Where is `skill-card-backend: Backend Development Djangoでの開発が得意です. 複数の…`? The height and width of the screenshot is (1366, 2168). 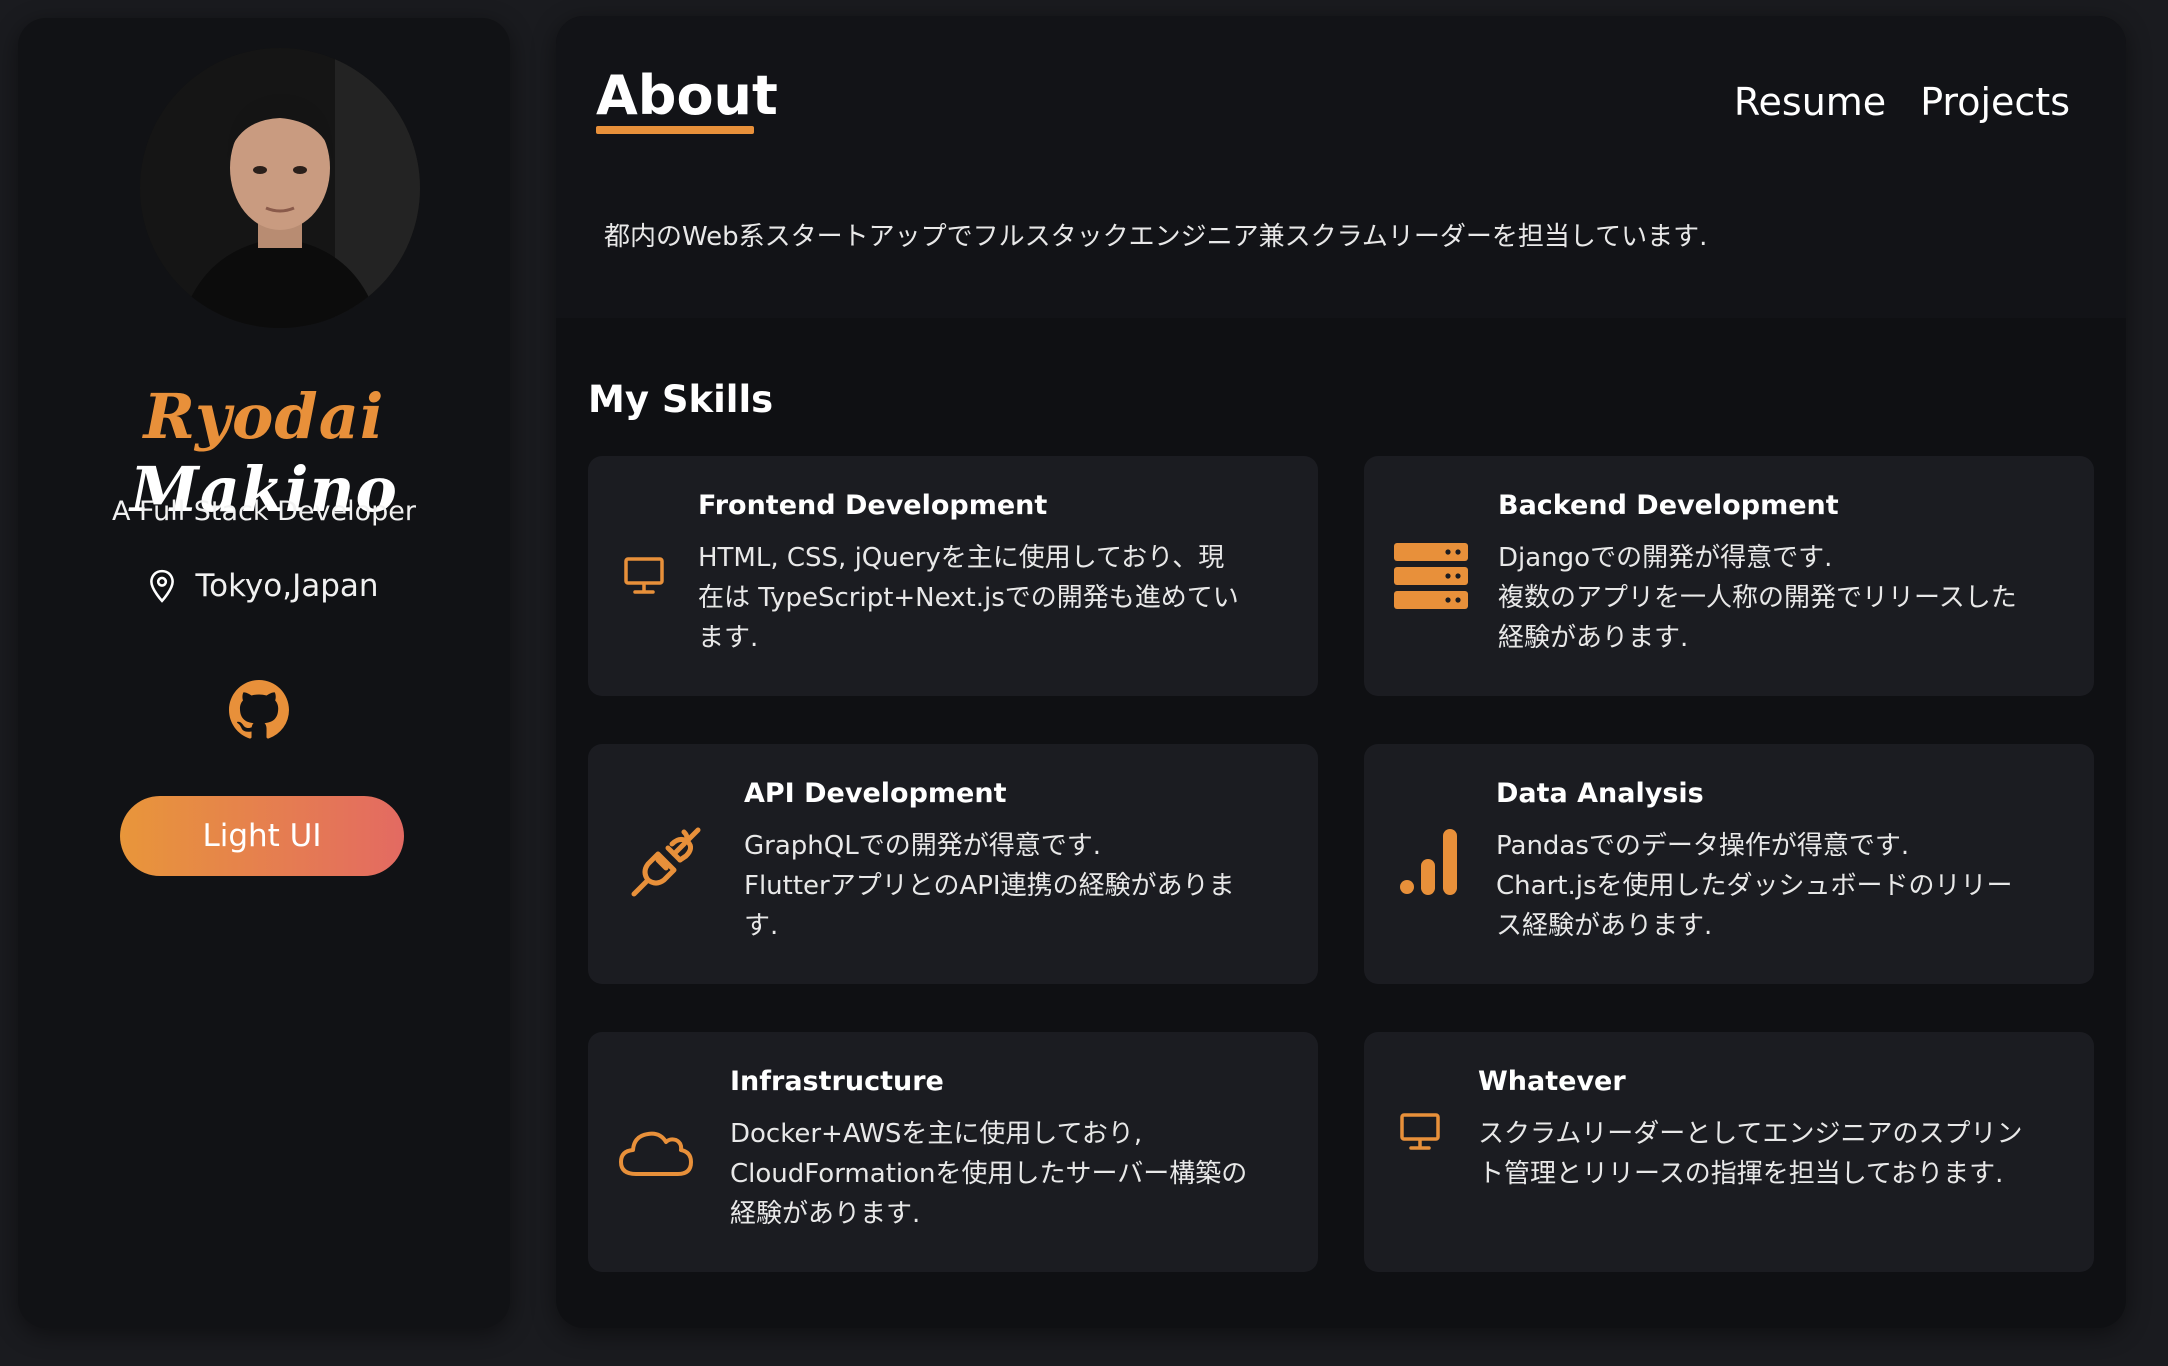
skill-card-backend: Backend Development Djangoでの開発が得意です. 複数の… is located at coordinates (1729, 576).